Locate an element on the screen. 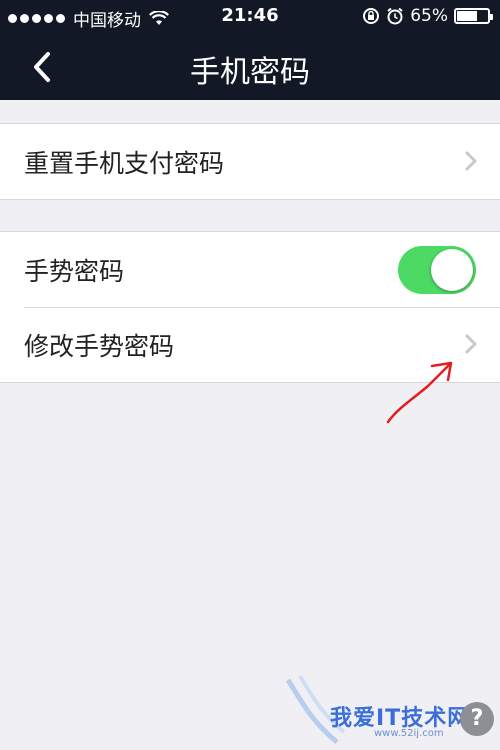  status-right: 65% is located at coordinates (427, 16).